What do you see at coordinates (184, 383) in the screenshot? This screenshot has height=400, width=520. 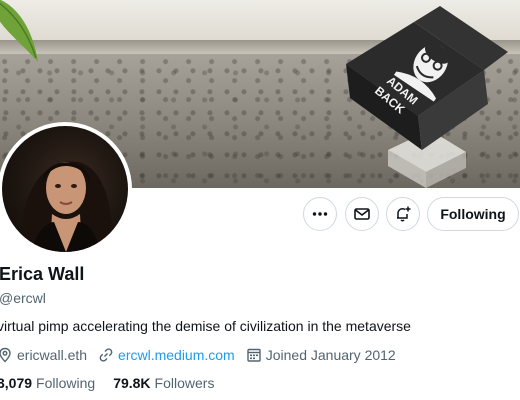 I see `followers-label: Followers` at bounding box center [184, 383].